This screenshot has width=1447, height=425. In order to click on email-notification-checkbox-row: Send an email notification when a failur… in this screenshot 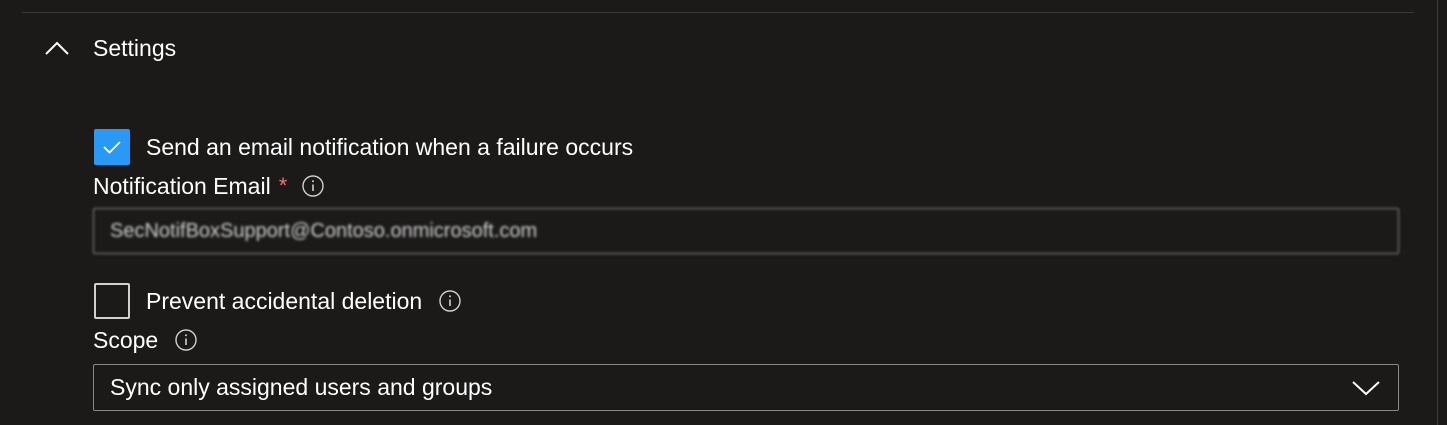, I will do `click(363, 147)`.